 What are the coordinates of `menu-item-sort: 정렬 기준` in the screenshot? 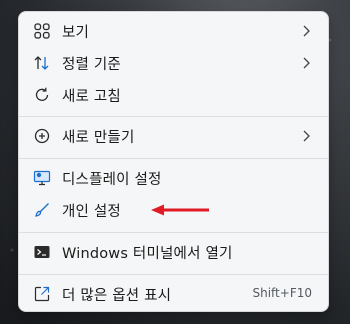 It's located at (173, 63).